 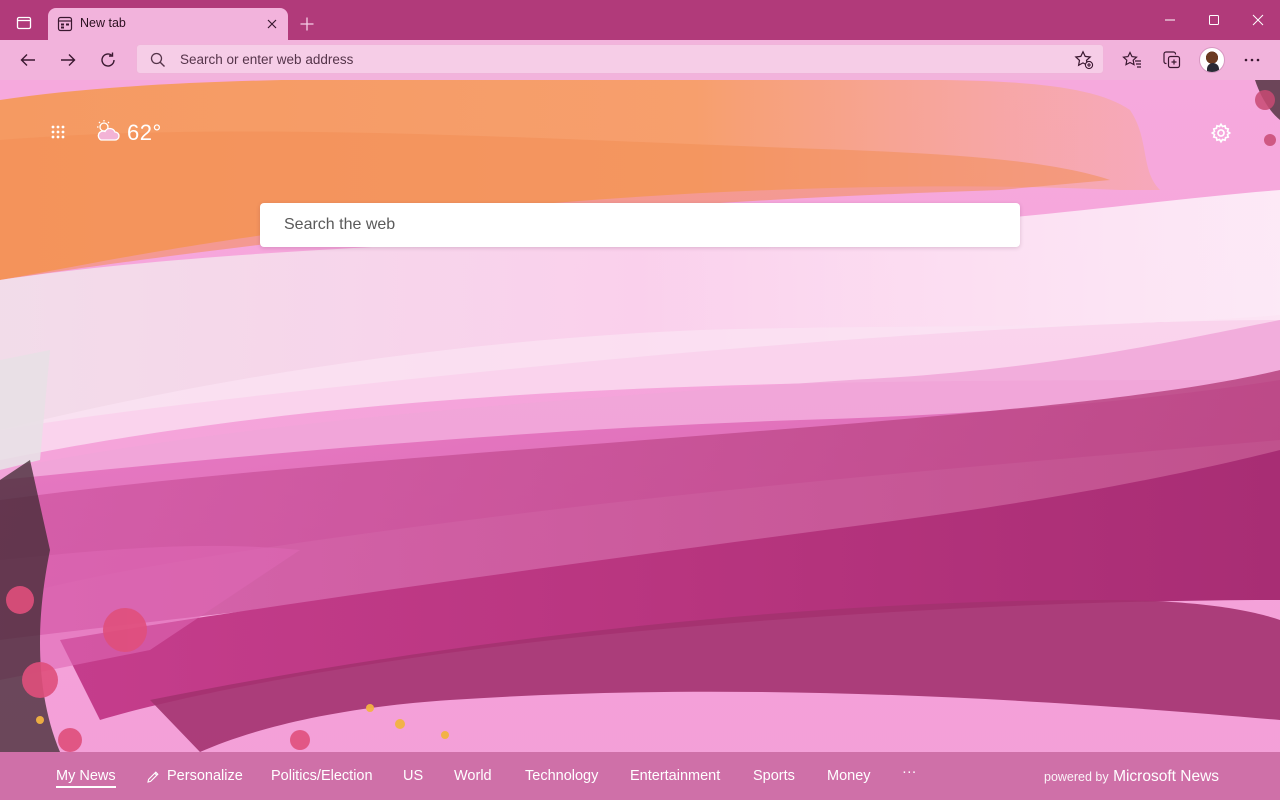 What do you see at coordinates (1166, 776) in the screenshot?
I see `microsoft-news-brand: Microsoft News` at bounding box center [1166, 776].